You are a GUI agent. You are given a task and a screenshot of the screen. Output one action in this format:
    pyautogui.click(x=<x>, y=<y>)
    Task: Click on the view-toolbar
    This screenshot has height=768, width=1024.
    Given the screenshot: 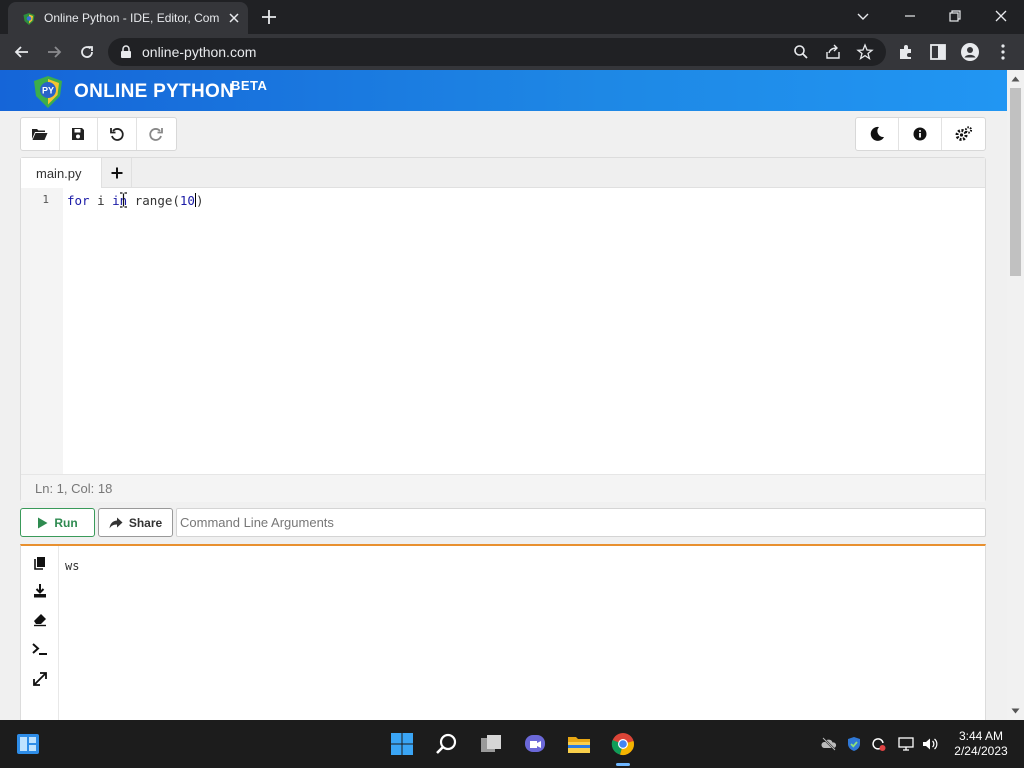 What is the action you would take?
    pyautogui.click(x=920, y=134)
    